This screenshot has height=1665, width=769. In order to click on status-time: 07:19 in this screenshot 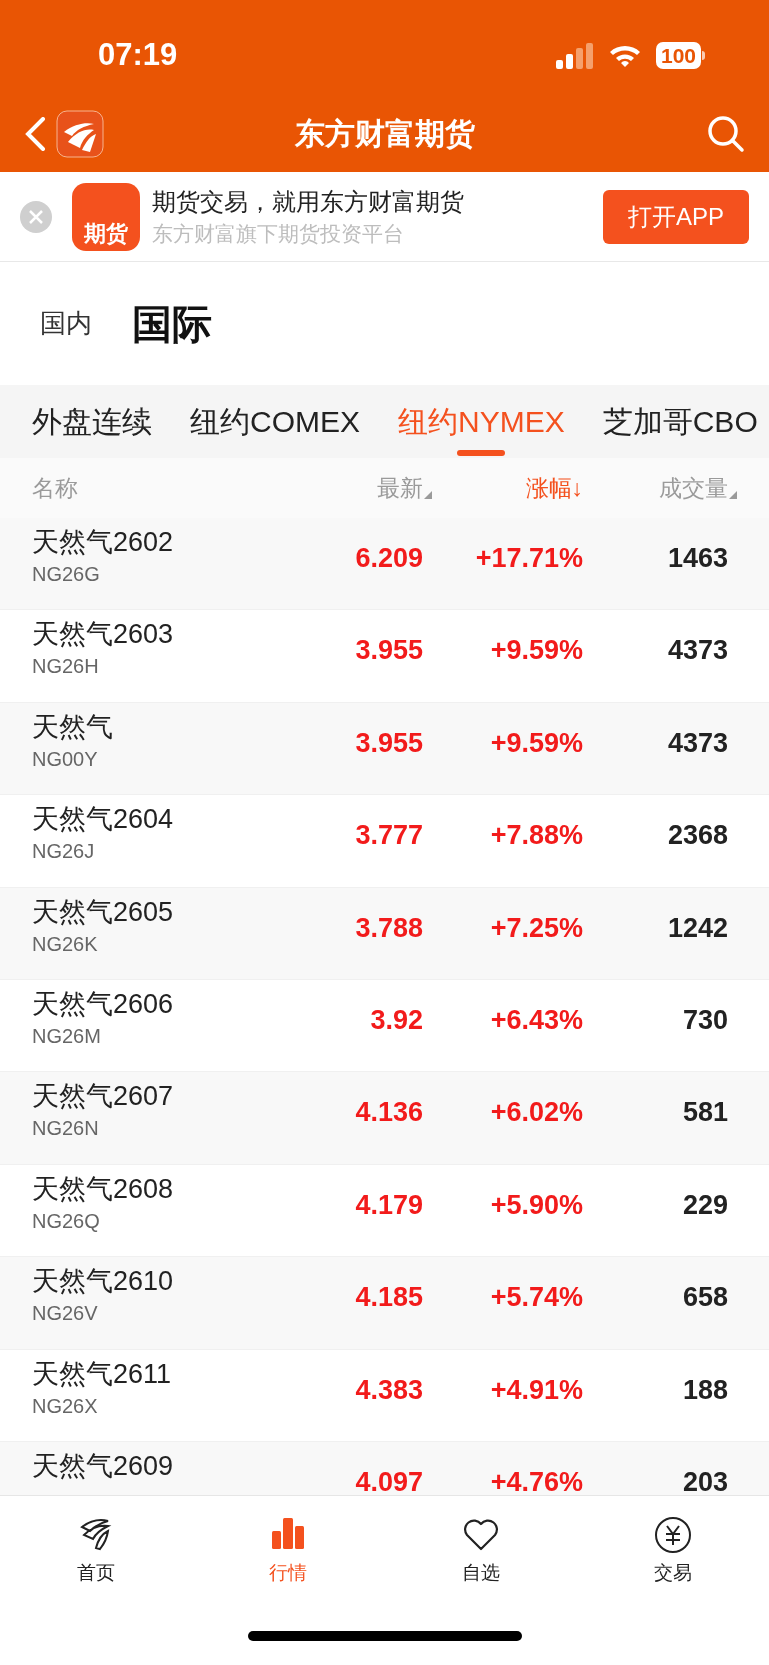, I will do `click(138, 55)`.